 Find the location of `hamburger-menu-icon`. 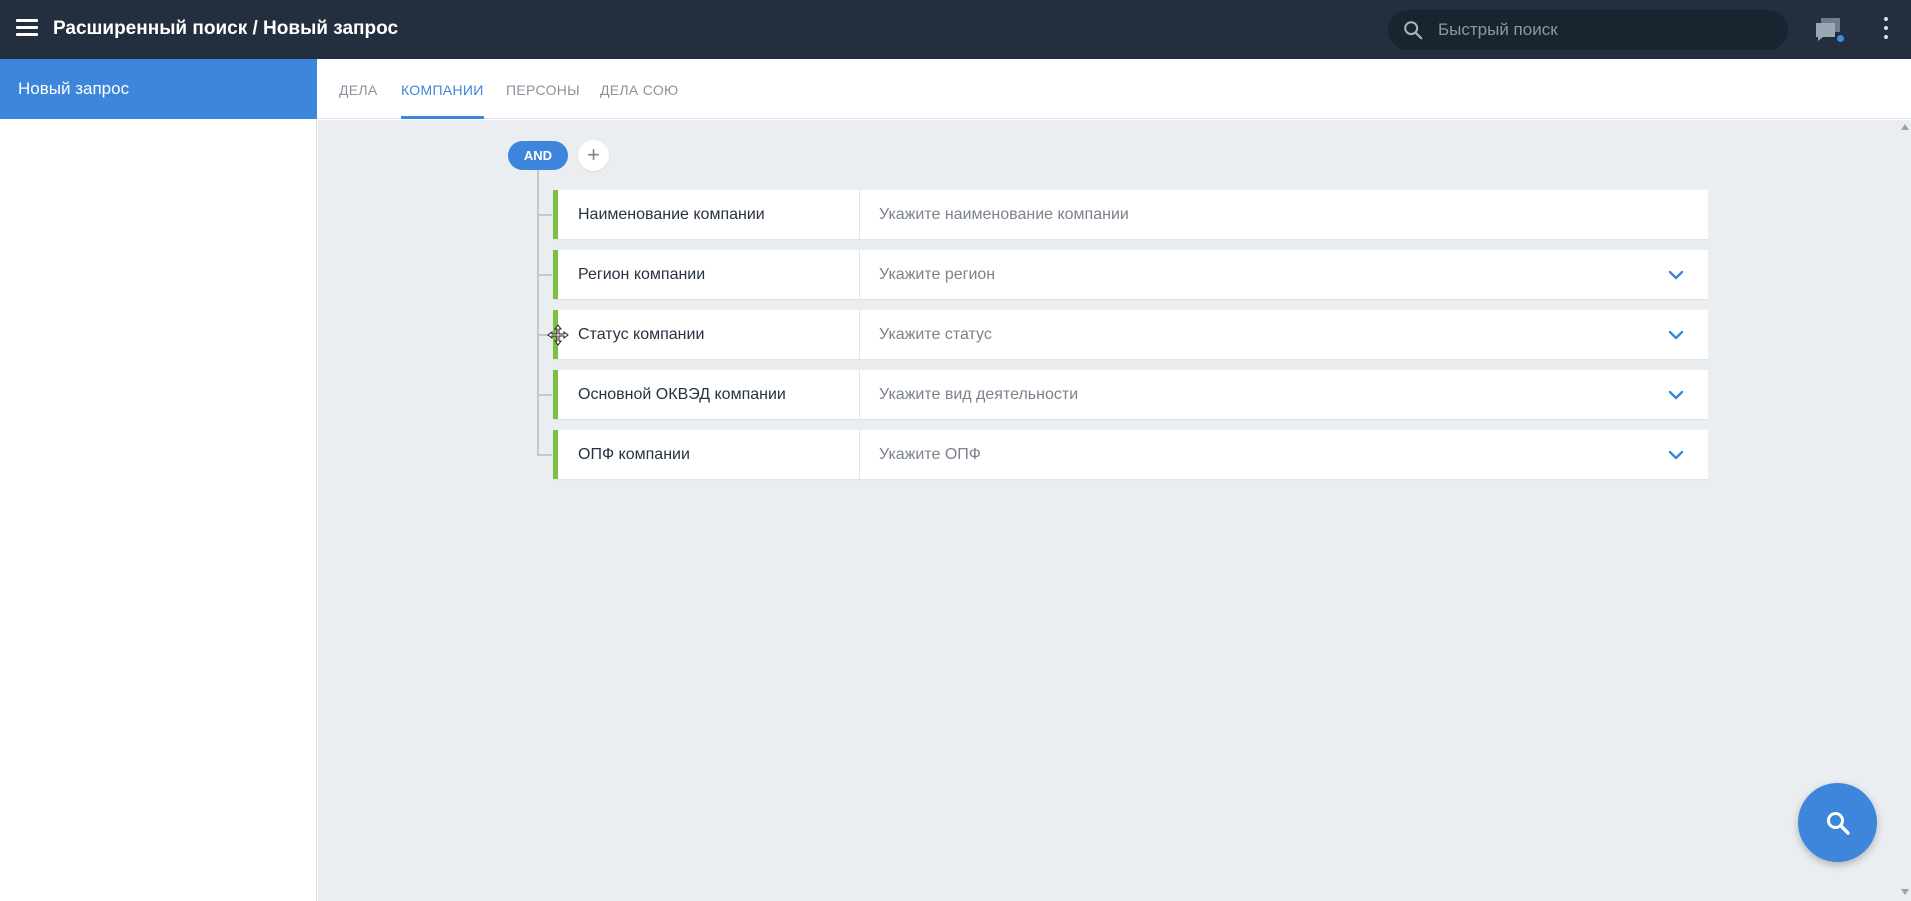

hamburger-menu-icon is located at coordinates (27, 28).